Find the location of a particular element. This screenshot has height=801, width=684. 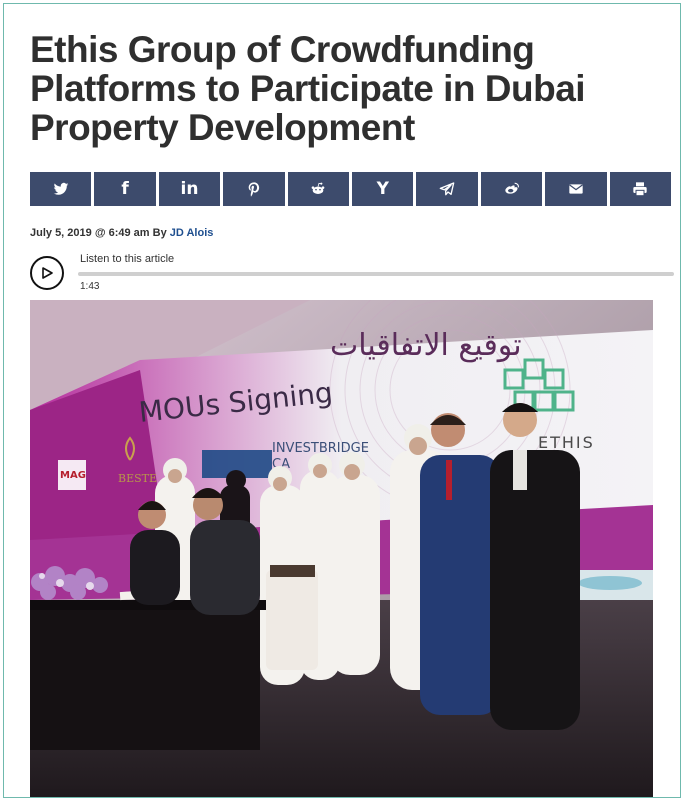

pinterest-icon is located at coordinates (254, 189).